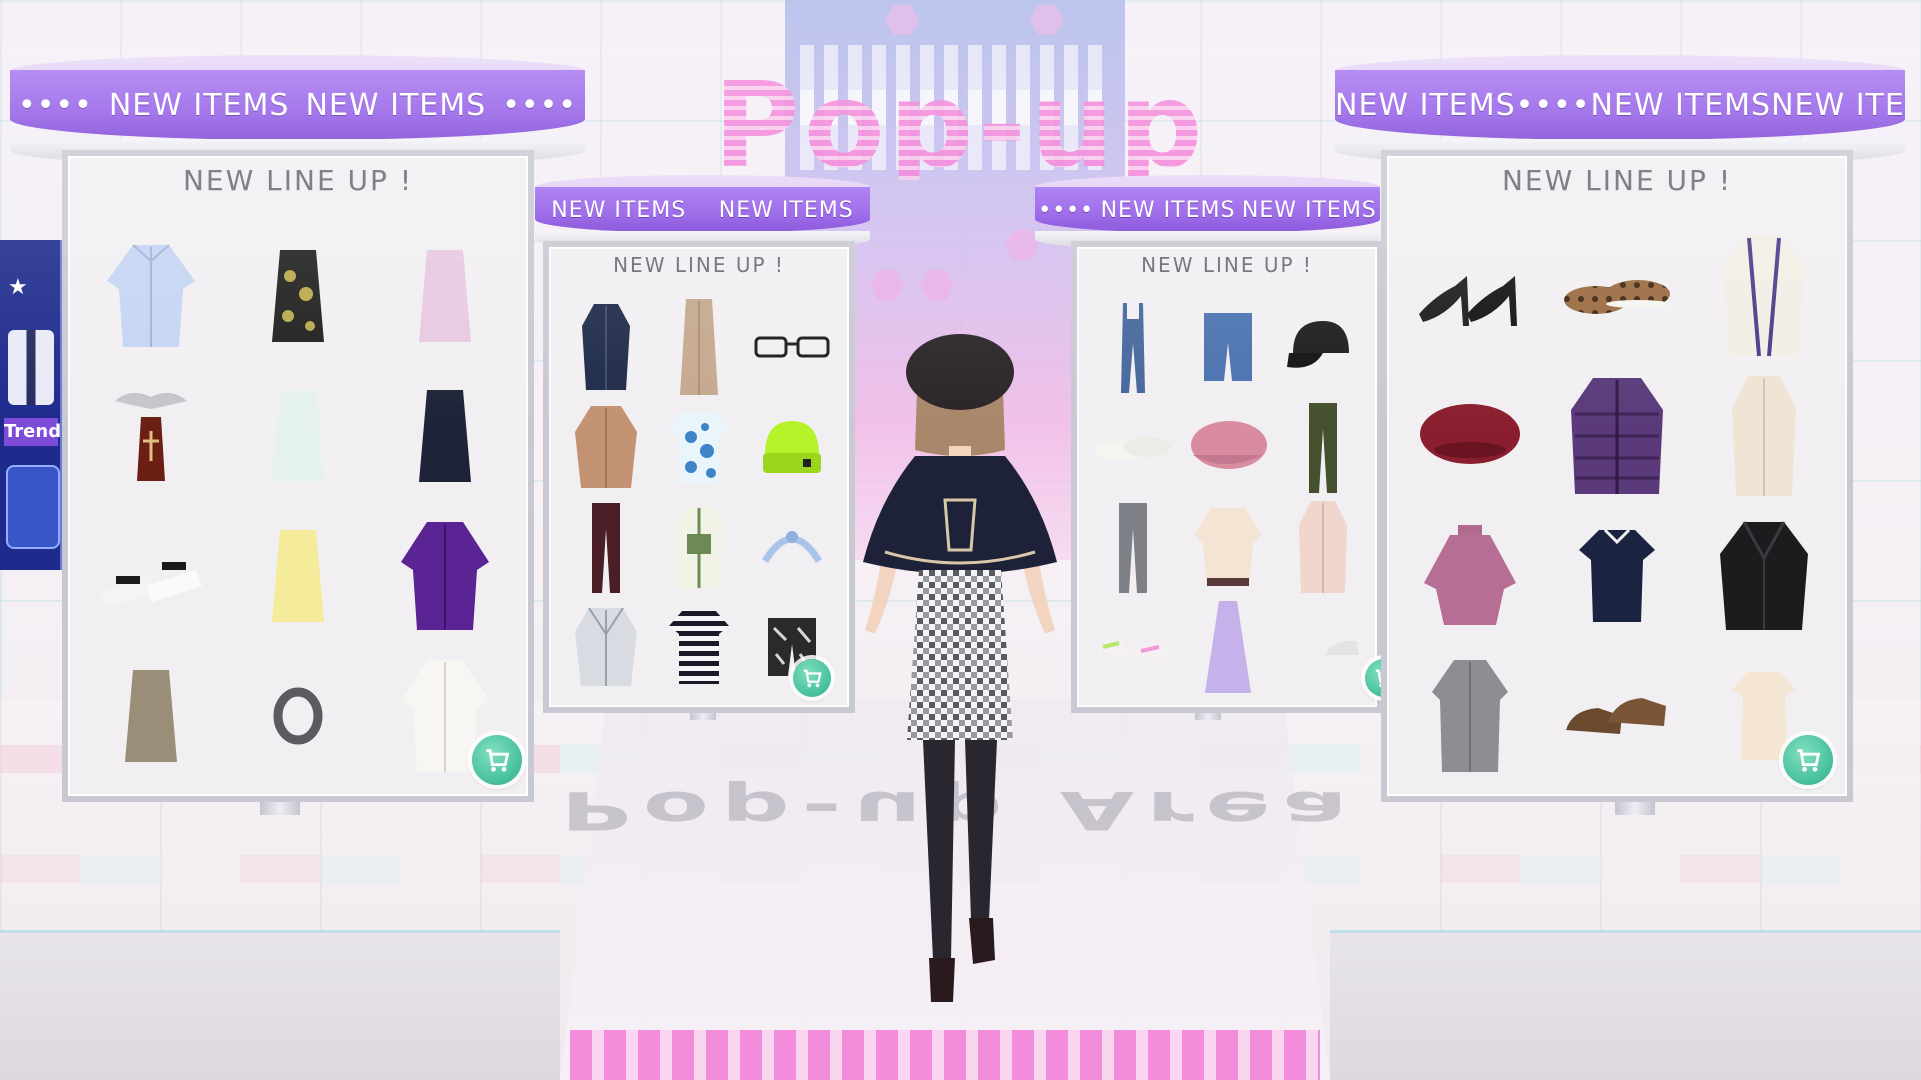 This screenshot has height=1080, width=1921. Describe the element at coordinates (881, 597) in the screenshot. I see `avatar-left-arm` at that location.